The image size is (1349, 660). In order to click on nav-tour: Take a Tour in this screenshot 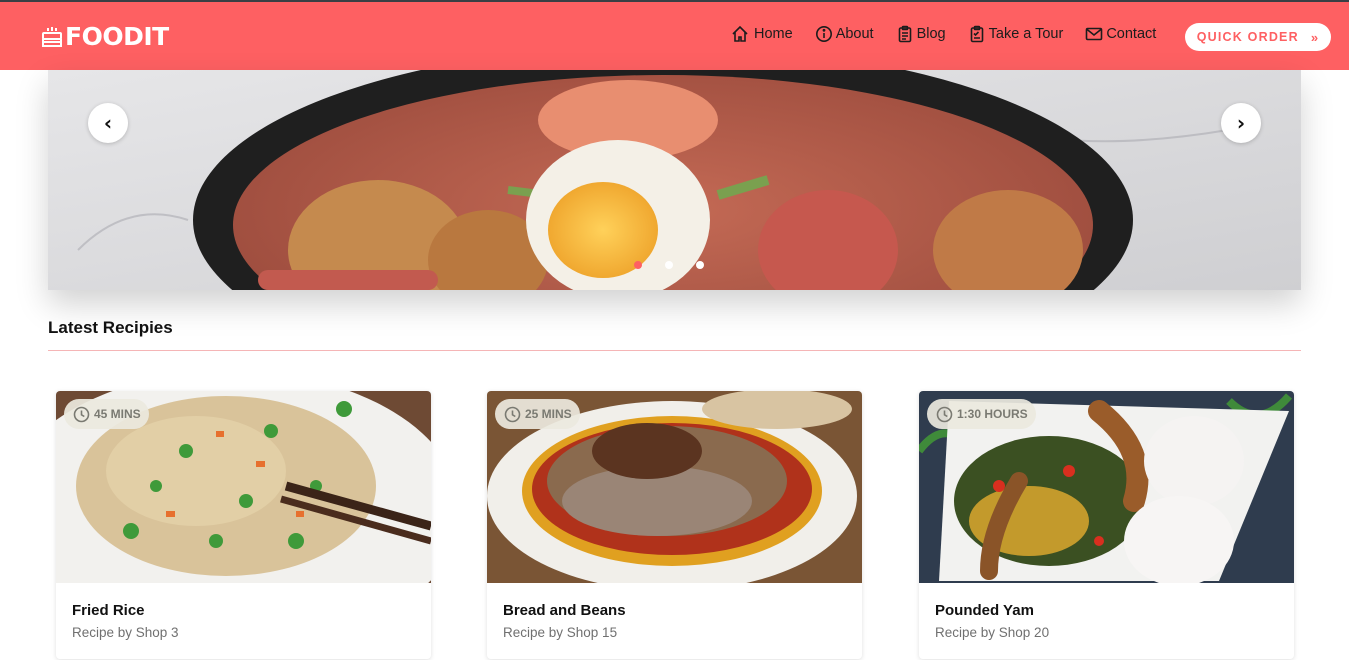, I will do `click(1016, 34)`.